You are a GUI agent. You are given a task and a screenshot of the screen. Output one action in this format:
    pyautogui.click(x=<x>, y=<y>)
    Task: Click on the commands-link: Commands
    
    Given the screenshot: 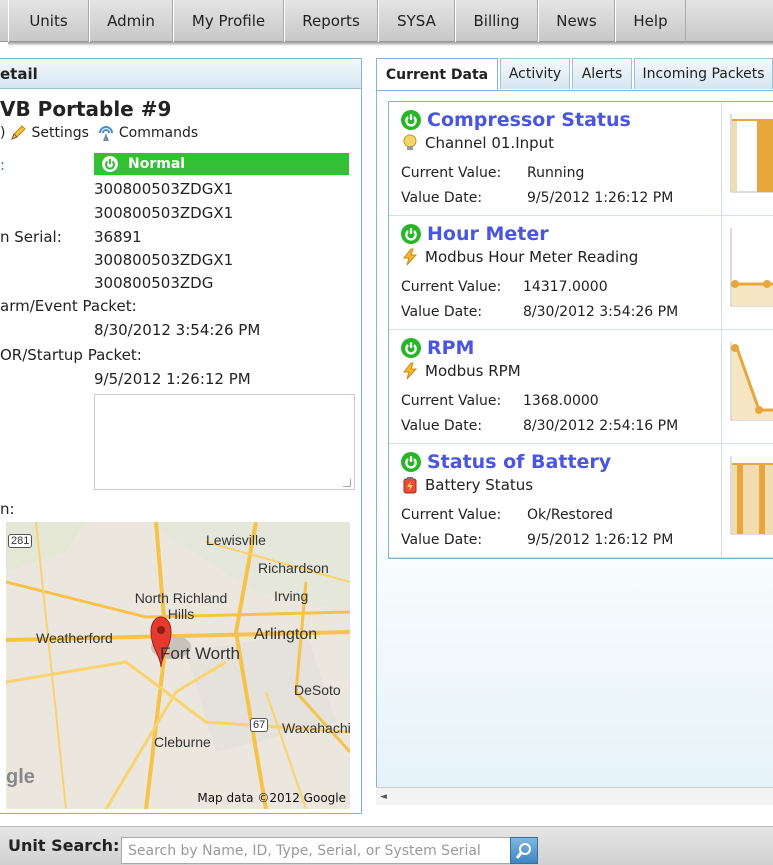 What is the action you would take?
    pyautogui.click(x=158, y=133)
    